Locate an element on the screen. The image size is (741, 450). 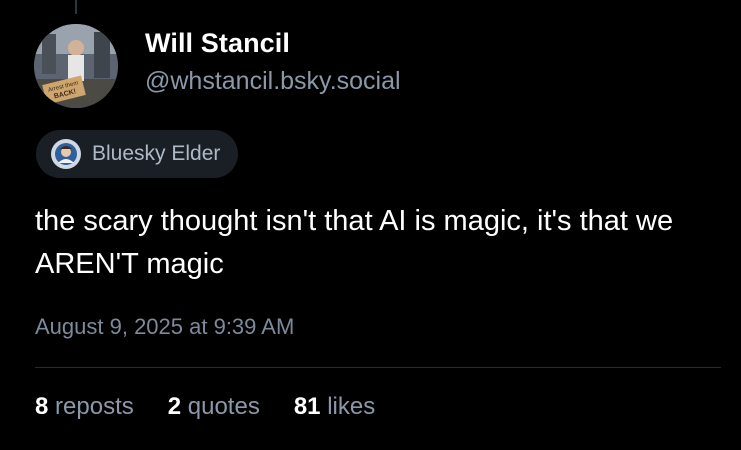
post-stats: 8 reposts 2 quotes 81 likes is located at coordinates (222, 407).